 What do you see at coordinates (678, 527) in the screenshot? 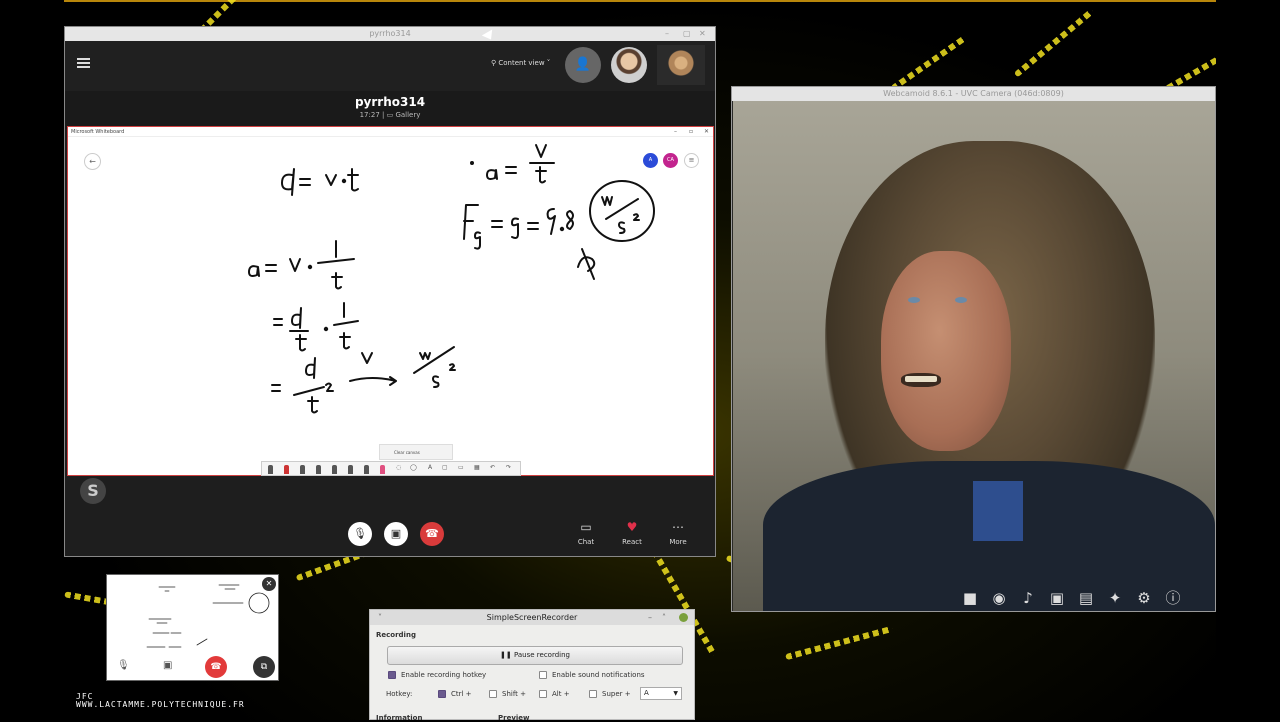
I see `more-icon: ⋯` at bounding box center [678, 527].